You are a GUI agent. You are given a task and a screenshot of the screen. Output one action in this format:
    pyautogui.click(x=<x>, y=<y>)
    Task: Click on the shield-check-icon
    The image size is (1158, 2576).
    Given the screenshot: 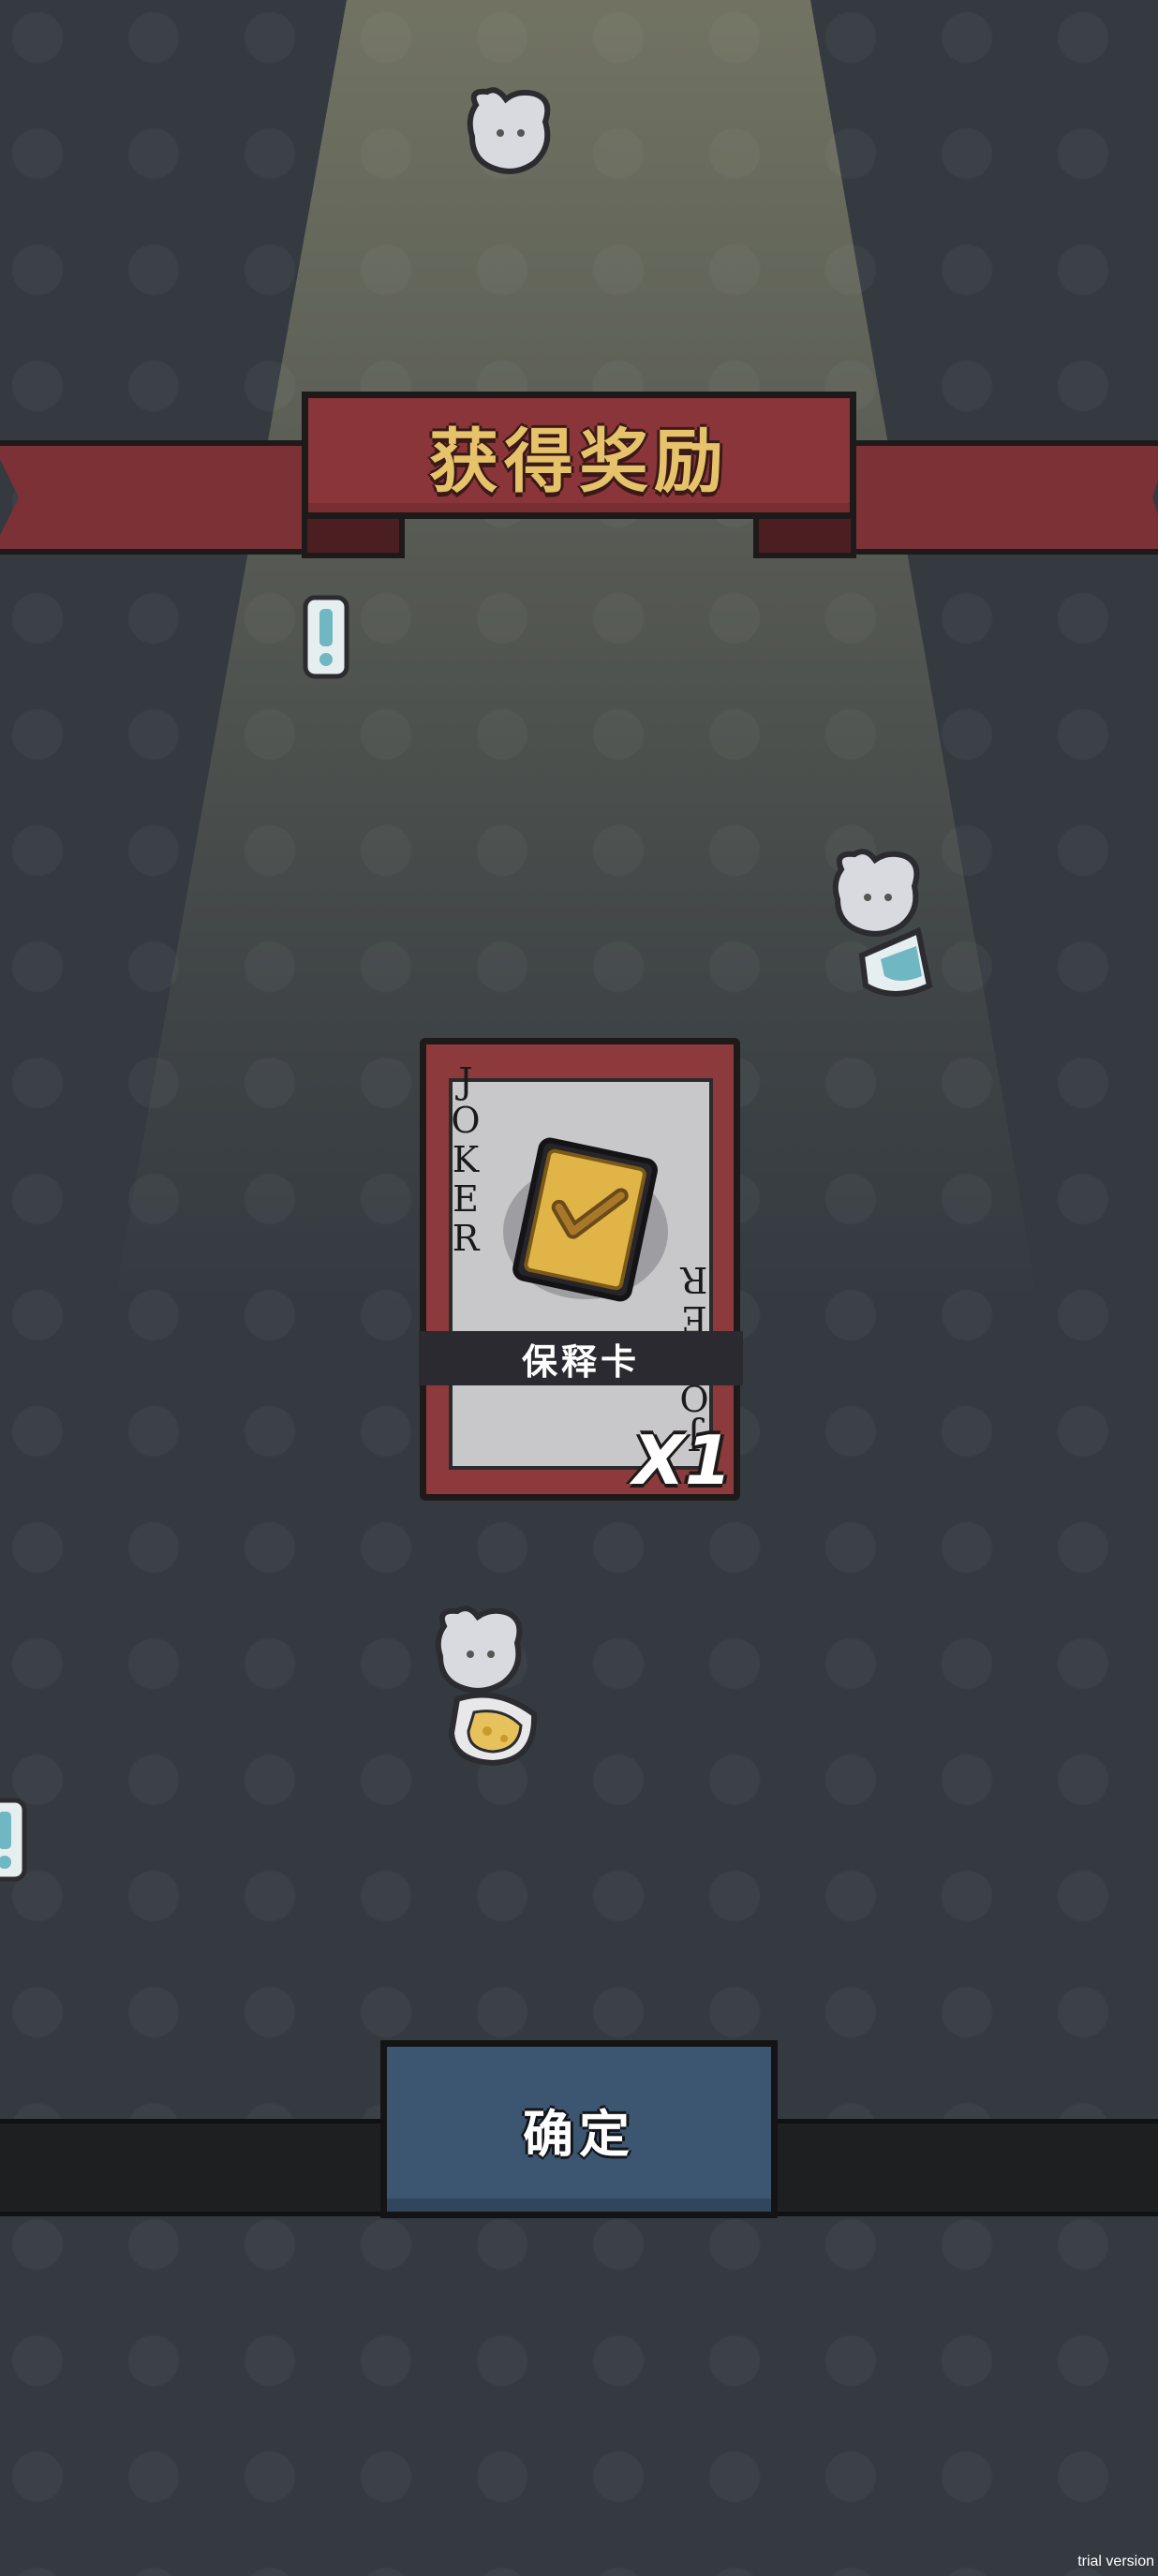 What is the action you would take?
    pyautogui.click(x=586, y=1219)
    